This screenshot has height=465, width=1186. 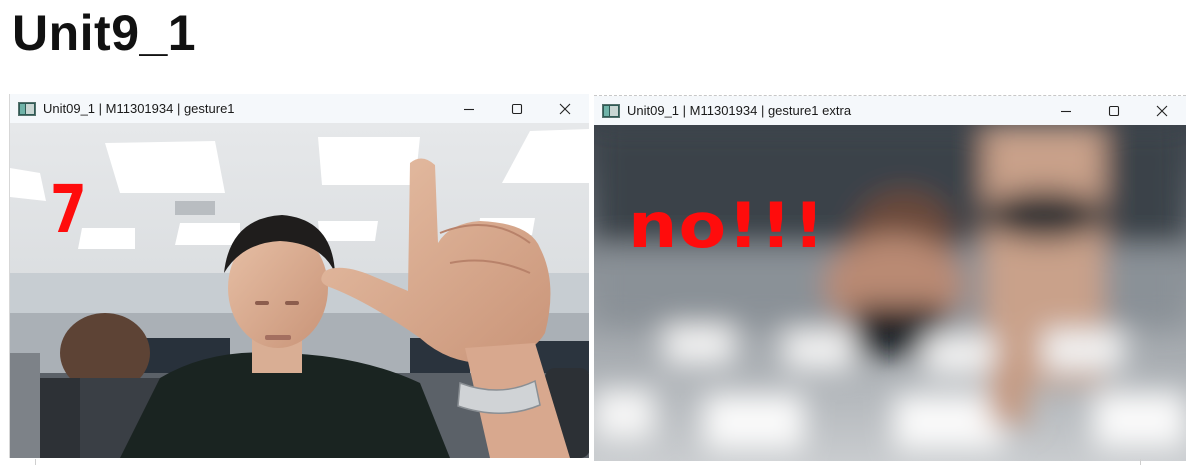 I want to click on page-title: Unit9_1, so click(x=104, y=33).